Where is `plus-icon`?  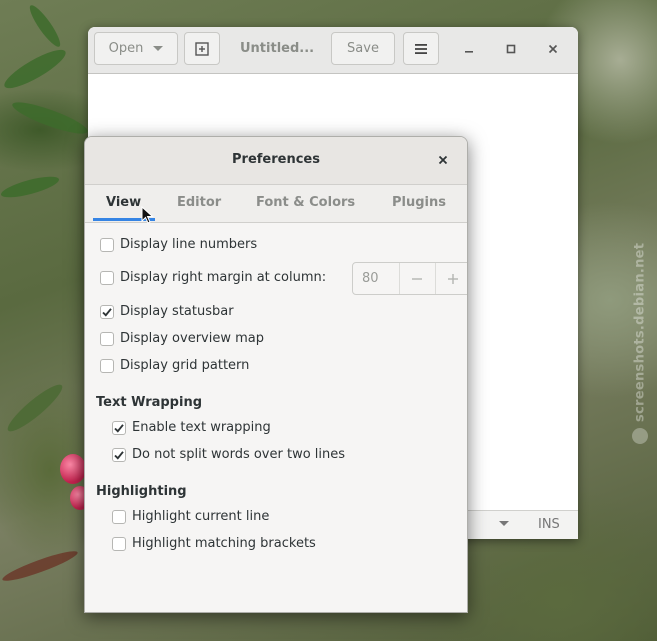 plus-icon is located at coordinates (452, 278).